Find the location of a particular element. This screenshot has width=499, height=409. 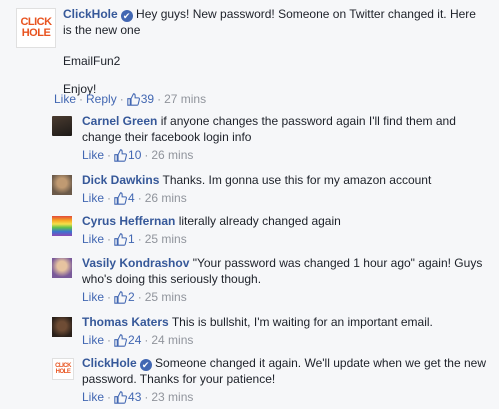

reply-actions: Like · 24 · 24 mins is located at coordinates (285, 340).